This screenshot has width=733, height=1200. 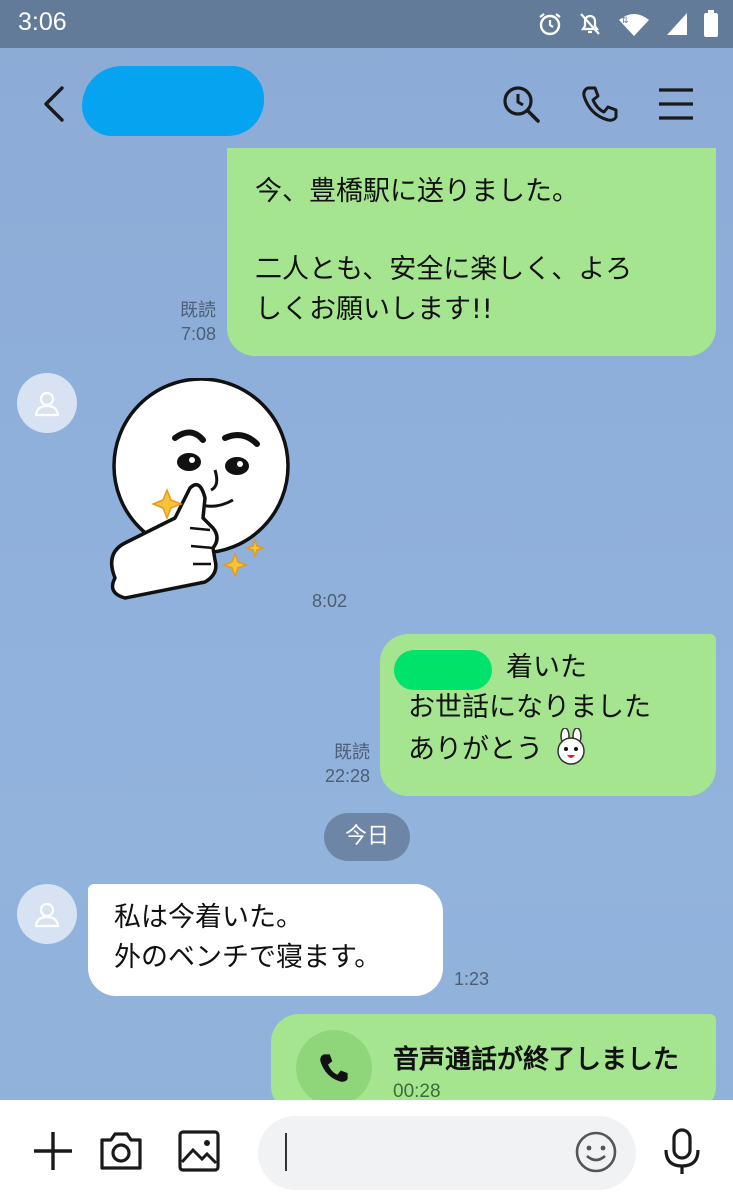 What do you see at coordinates (471, 252) in the screenshot?
I see `message-bubble-outgoing: 今、豊橋駅に送りました。 二人とも、安全に楽しく、よろ しくお願いします!!` at bounding box center [471, 252].